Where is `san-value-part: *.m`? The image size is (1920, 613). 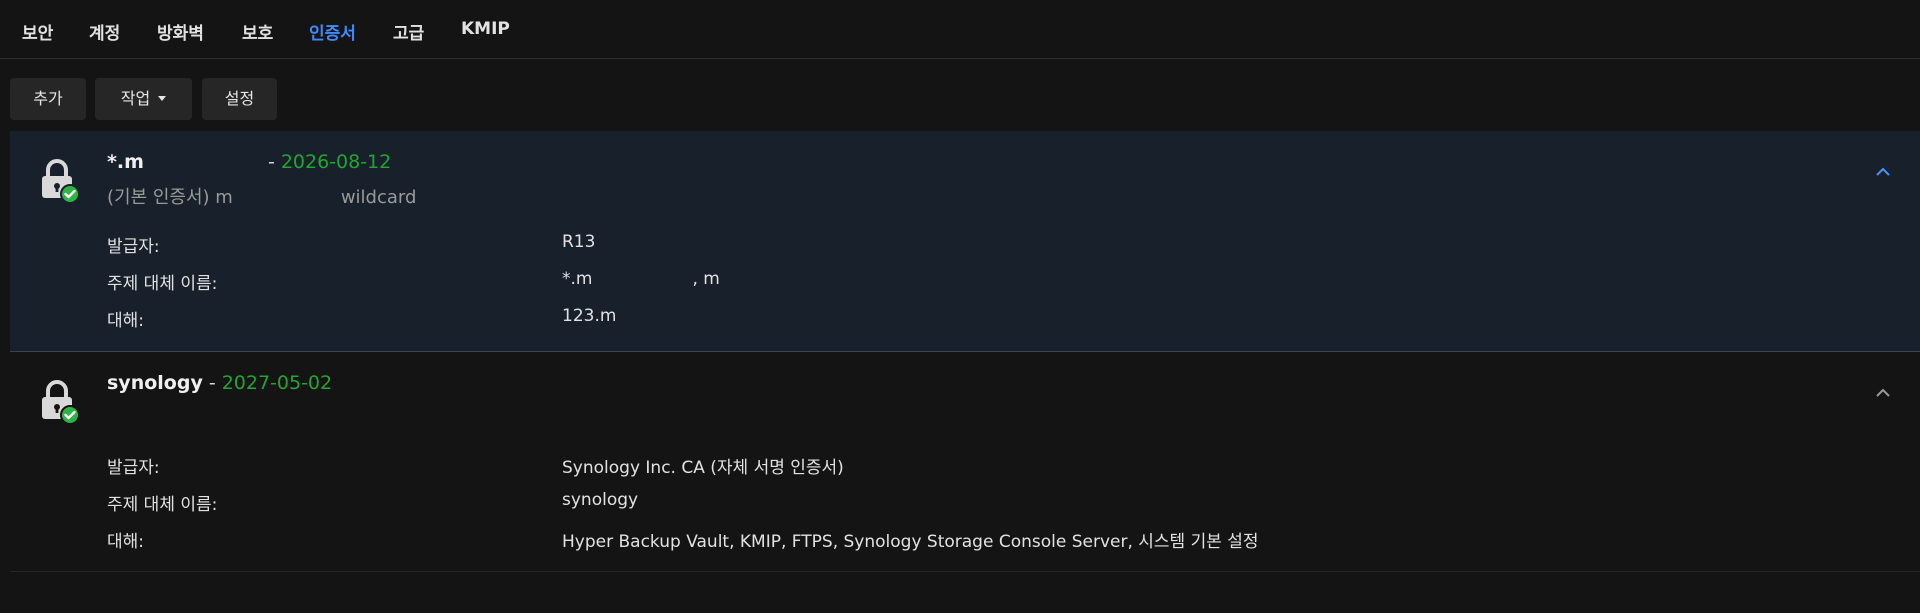 san-value-part: *.m is located at coordinates (577, 279).